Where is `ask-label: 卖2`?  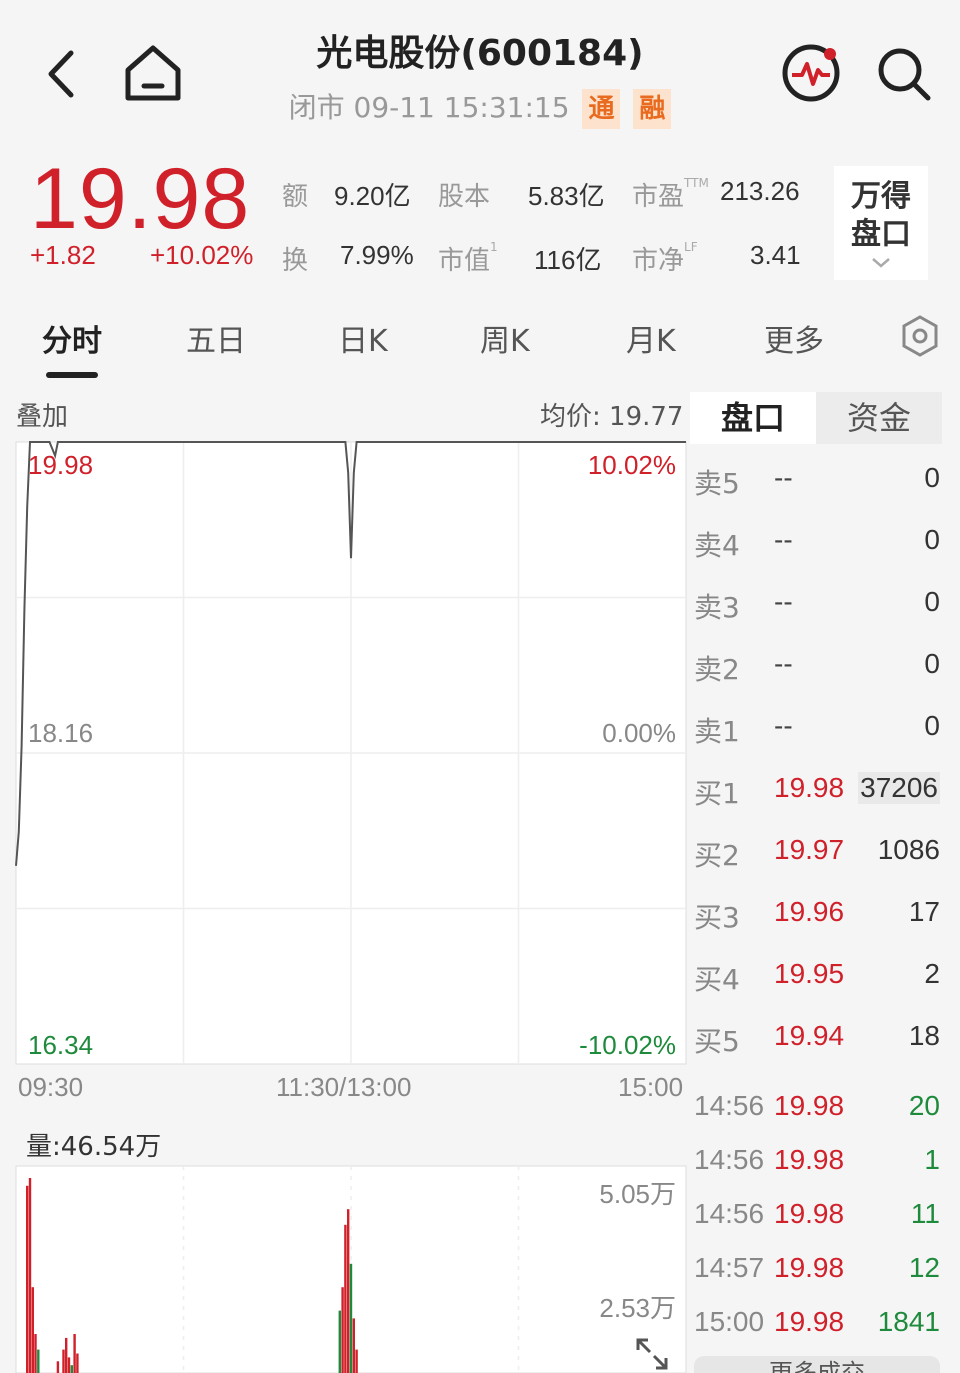 ask-label: 卖2 is located at coordinates (717, 669).